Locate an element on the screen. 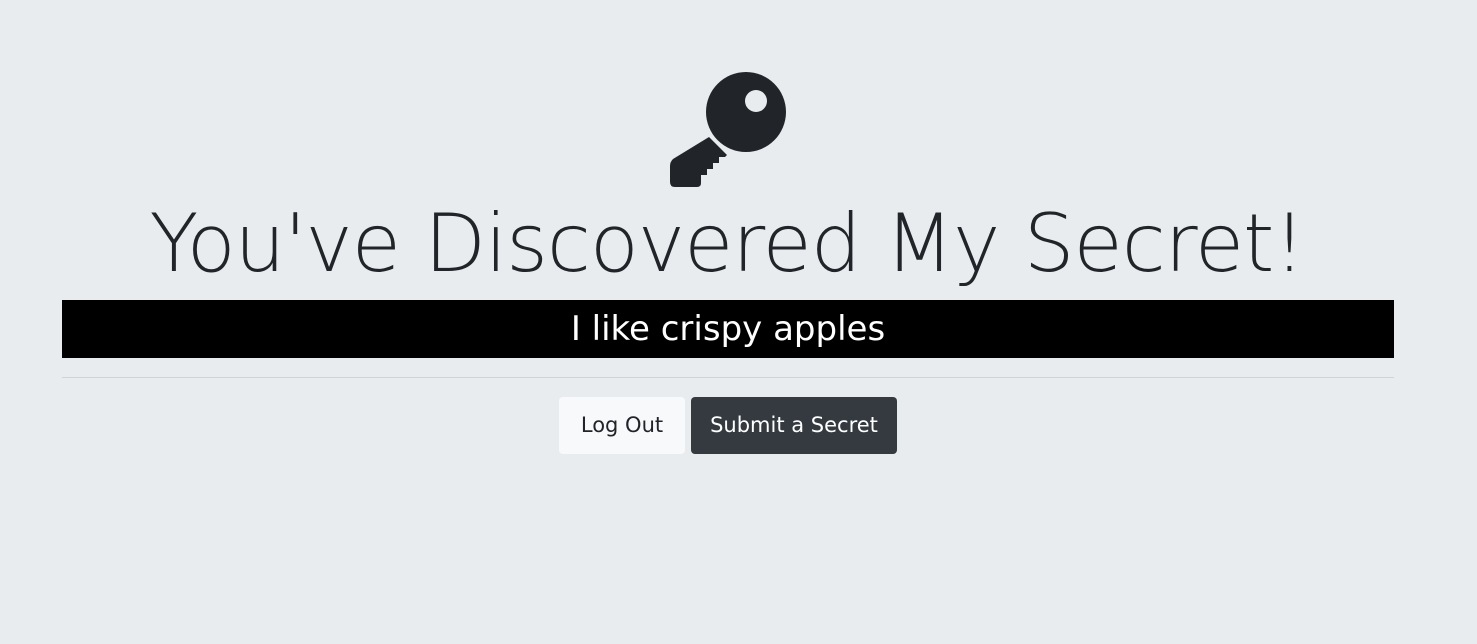  key-icon is located at coordinates (728, 129).